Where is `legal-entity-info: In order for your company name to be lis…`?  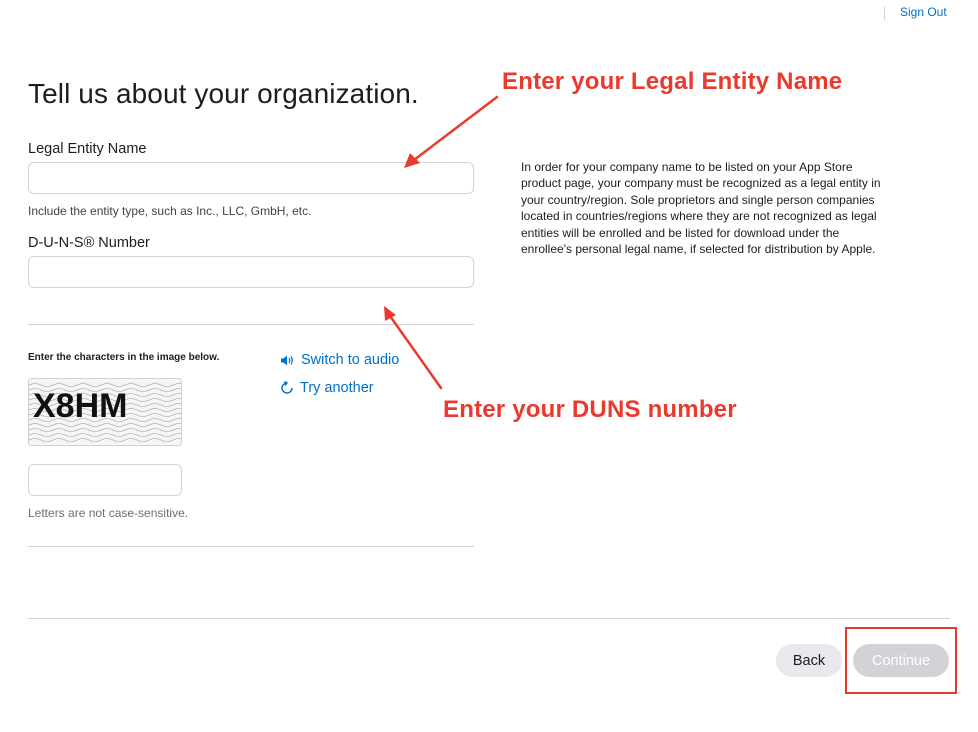 legal-entity-info: In order for your company name to be lis… is located at coordinates (701, 208).